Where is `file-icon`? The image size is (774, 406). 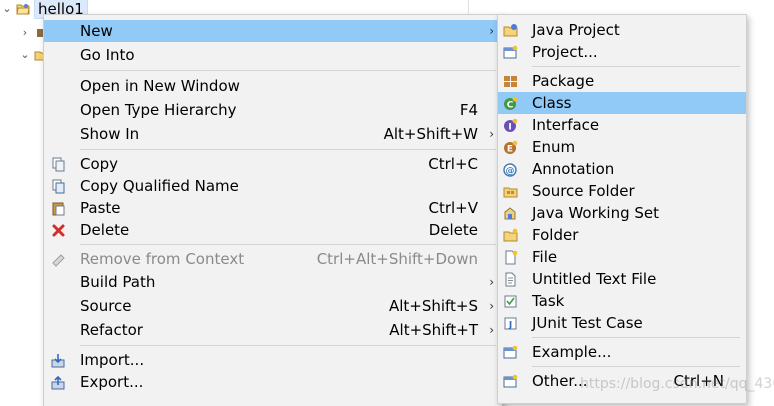
file-icon is located at coordinates (511, 257).